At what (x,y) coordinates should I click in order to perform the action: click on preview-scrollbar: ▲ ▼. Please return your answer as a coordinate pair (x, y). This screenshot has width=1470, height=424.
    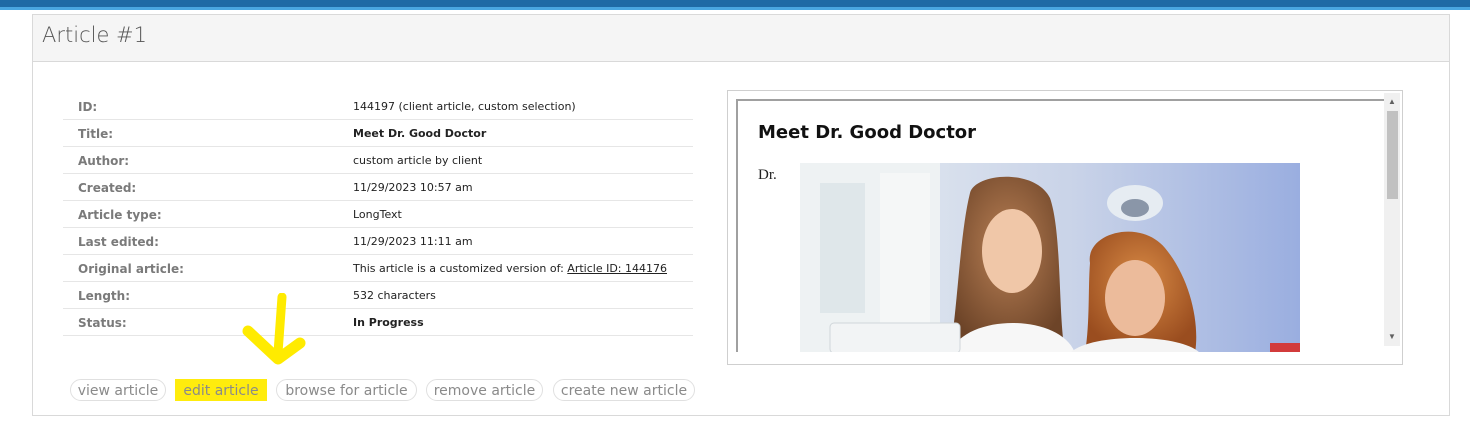
    Looking at the image, I should click on (1392, 219).